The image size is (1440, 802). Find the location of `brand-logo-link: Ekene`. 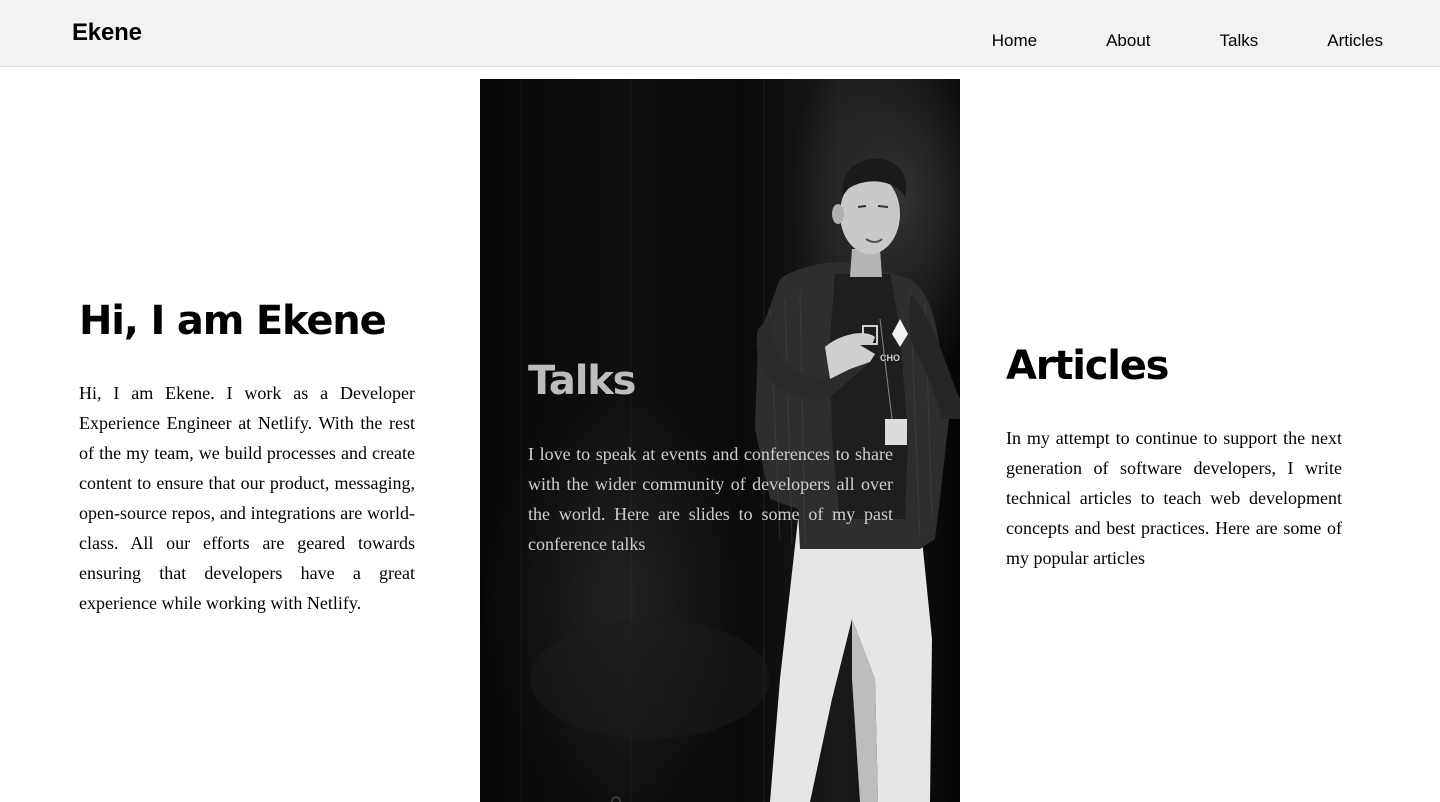

brand-logo-link: Ekene is located at coordinates (107, 33).